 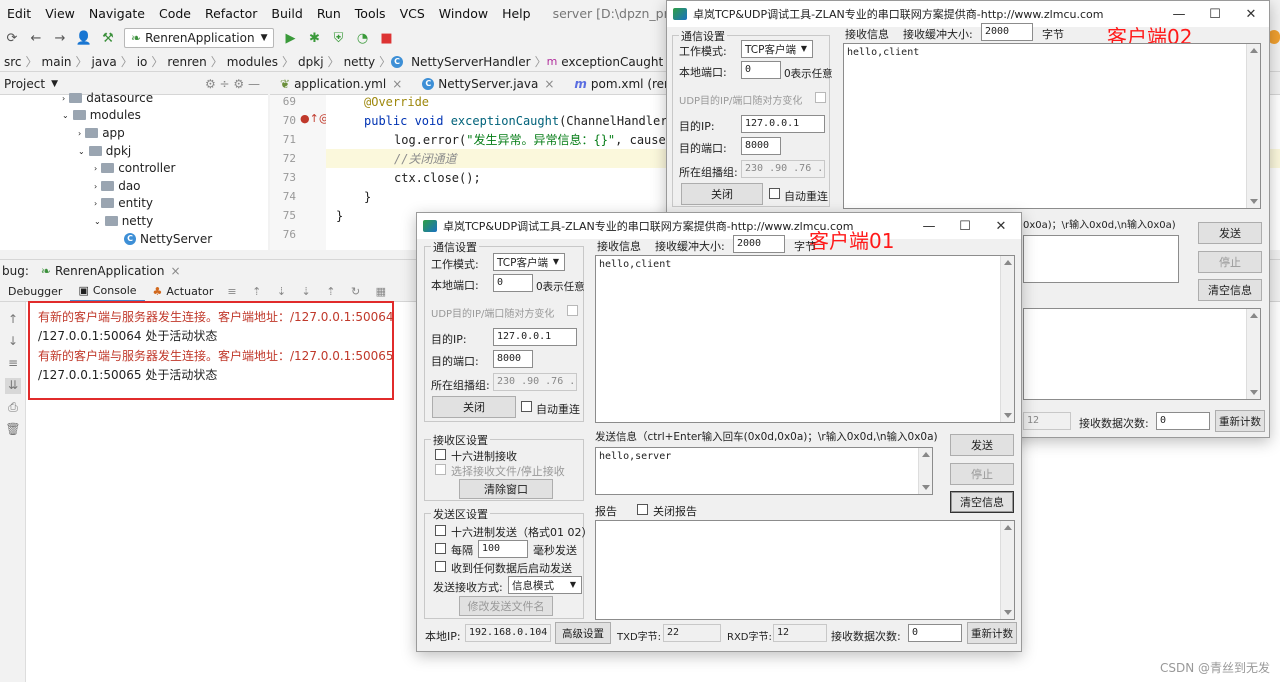 I want to click on tree-item-datasource: › datasource, so click(x=107, y=98).